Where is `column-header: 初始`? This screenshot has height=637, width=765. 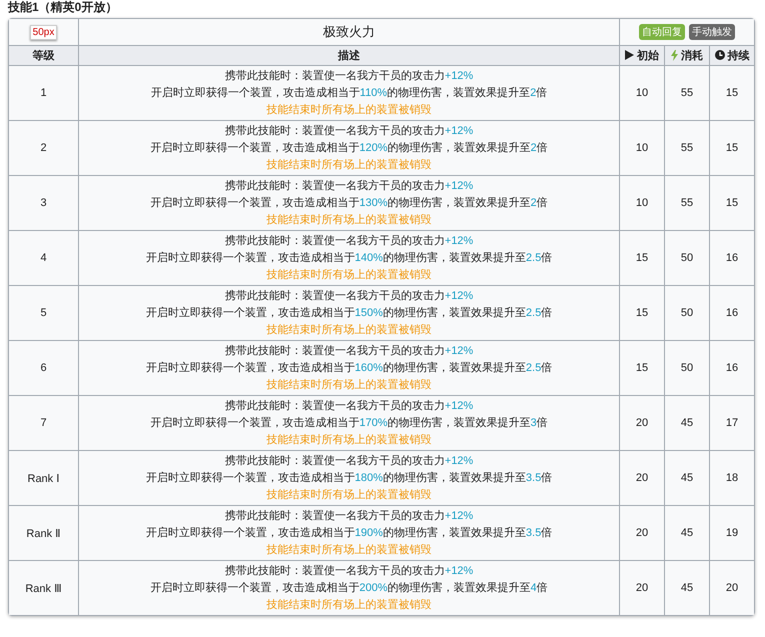
column-header: 初始 is located at coordinates (642, 55).